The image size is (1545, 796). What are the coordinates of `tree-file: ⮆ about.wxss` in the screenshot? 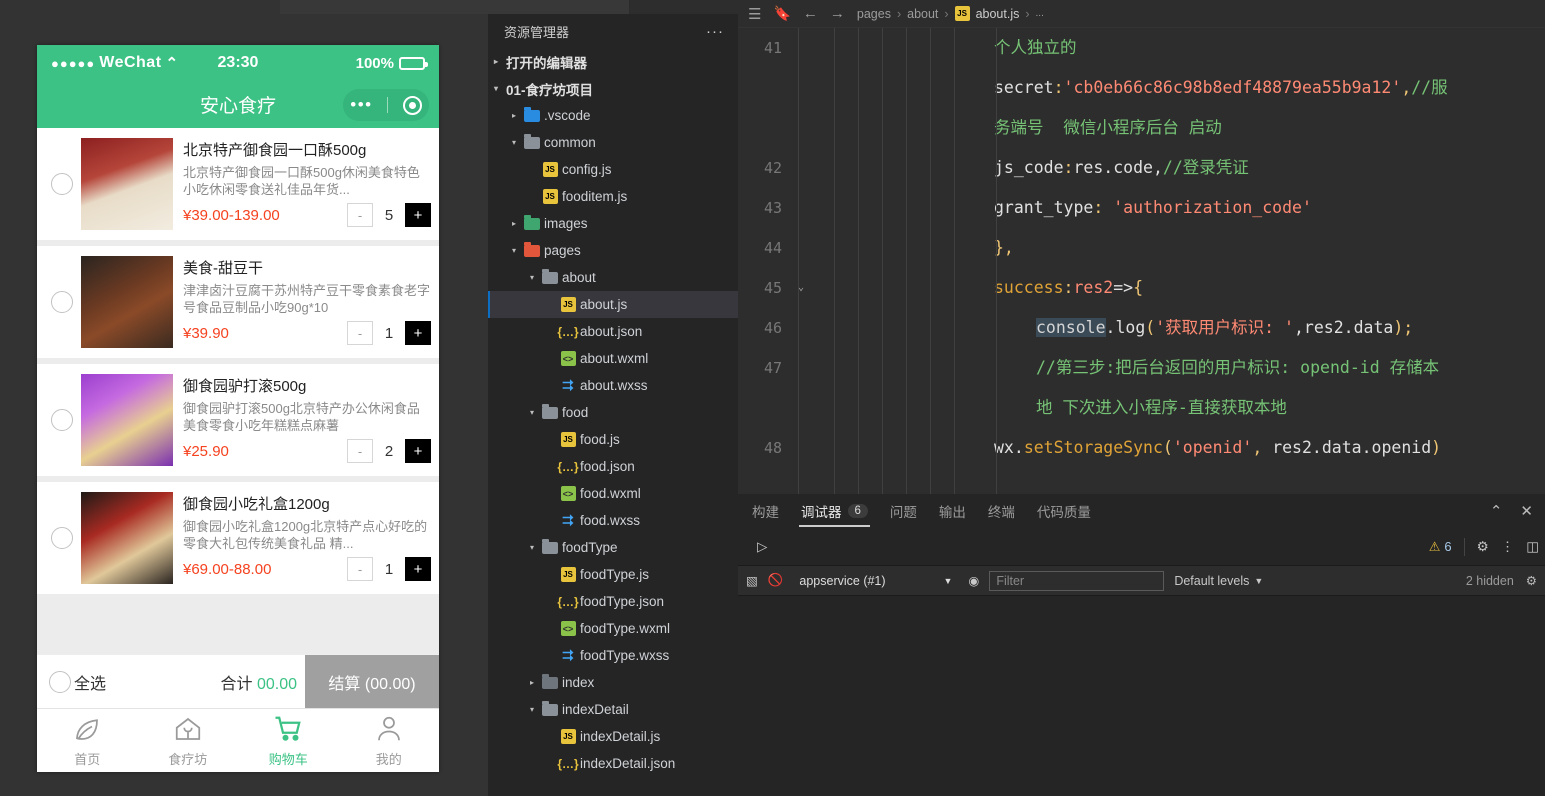 It's located at (613, 385).